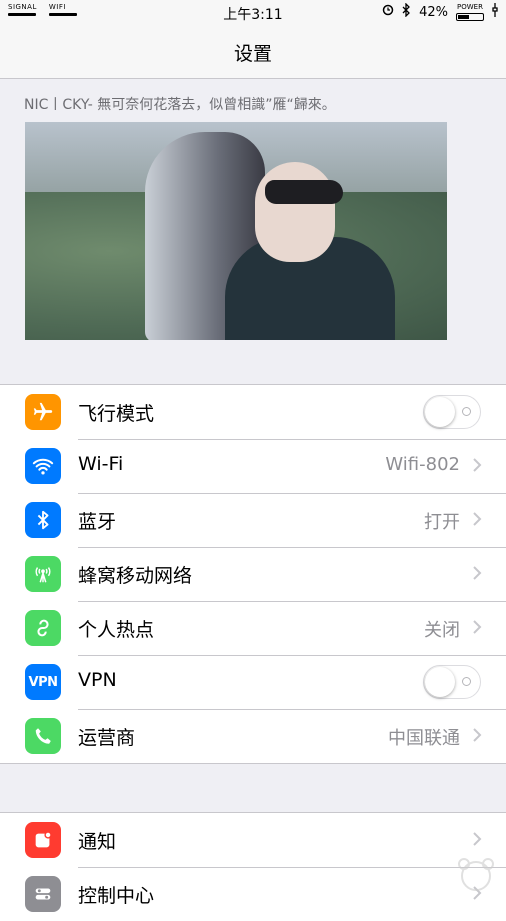  What do you see at coordinates (422, 464) in the screenshot?
I see `row-value: Wifi-802` at bounding box center [422, 464].